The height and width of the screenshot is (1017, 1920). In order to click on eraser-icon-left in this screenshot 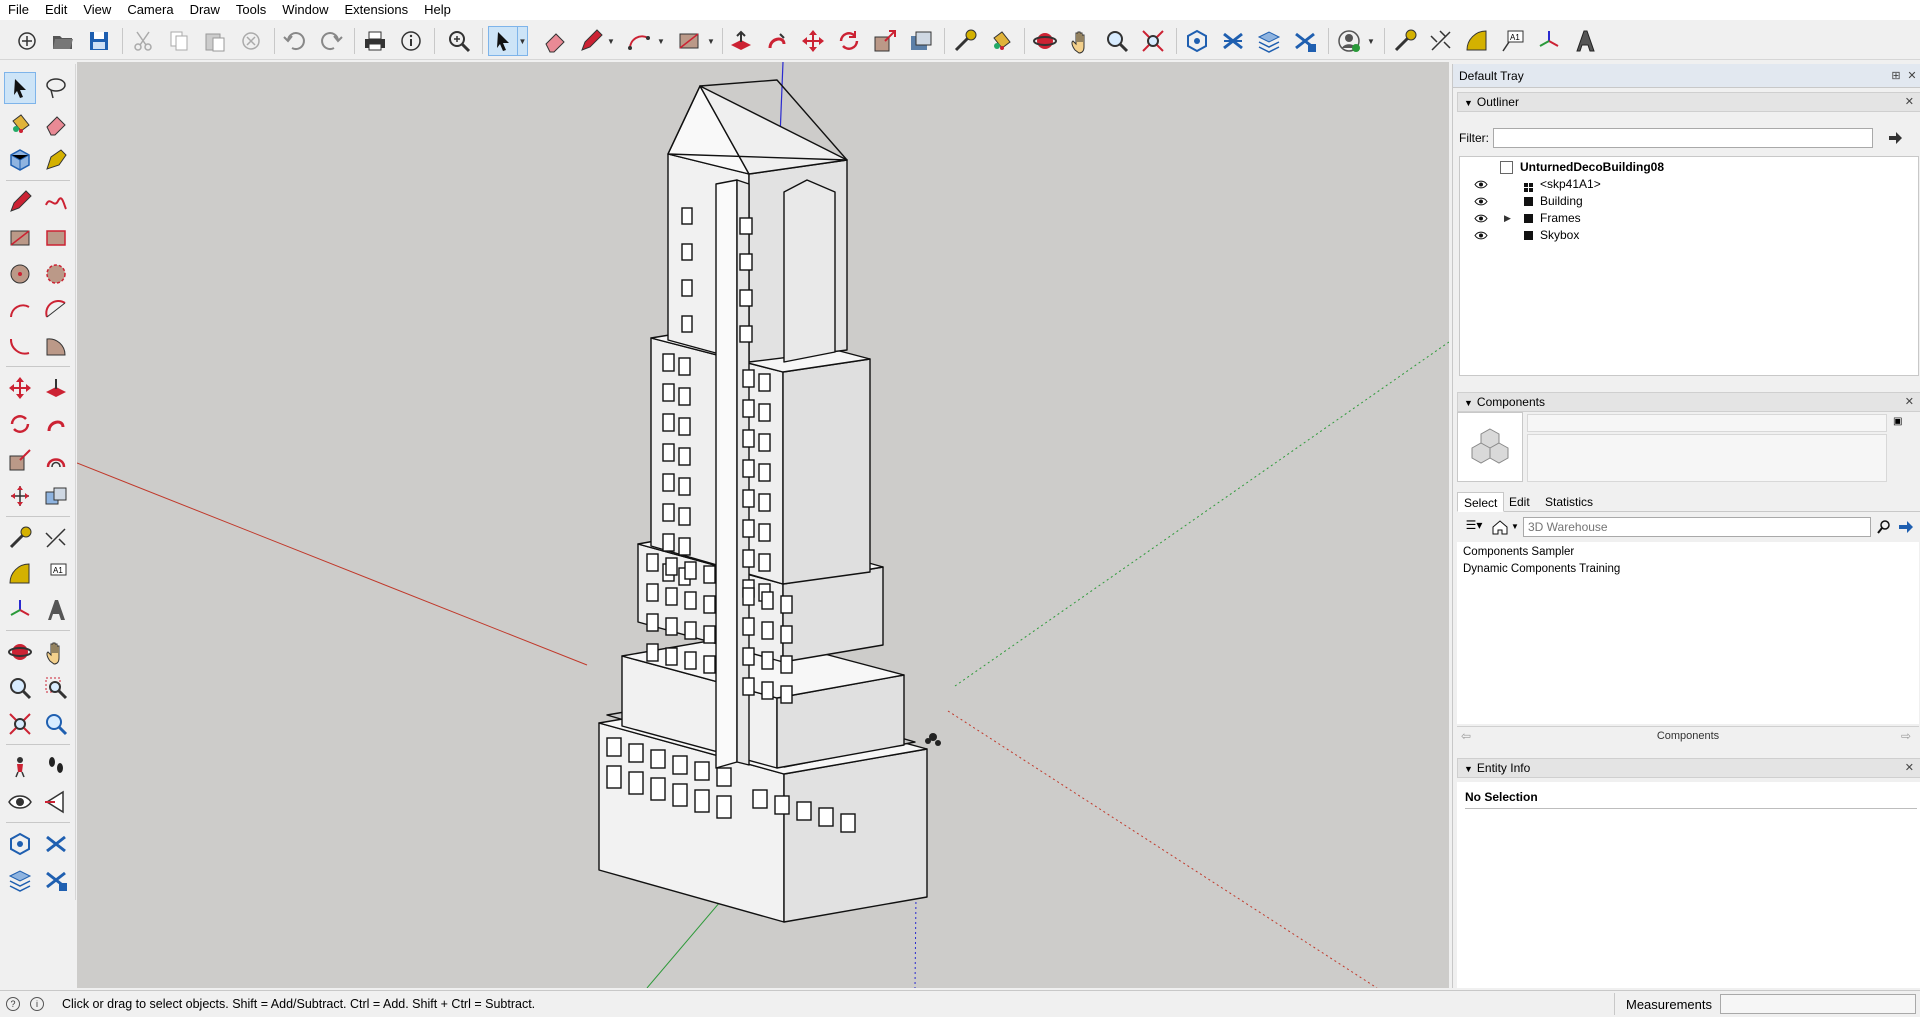, I will do `click(56, 124)`.